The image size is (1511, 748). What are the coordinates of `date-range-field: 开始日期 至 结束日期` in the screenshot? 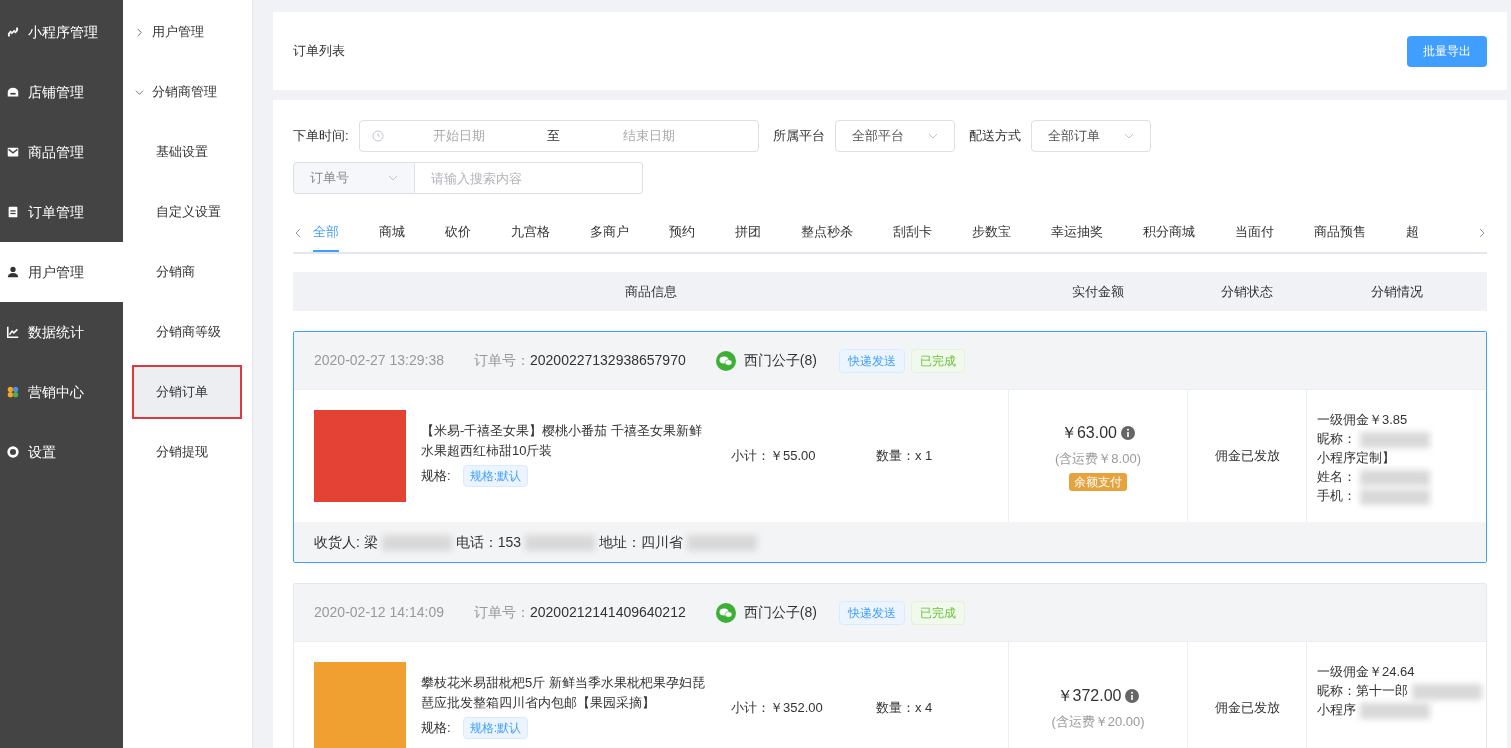 It's located at (558, 136).